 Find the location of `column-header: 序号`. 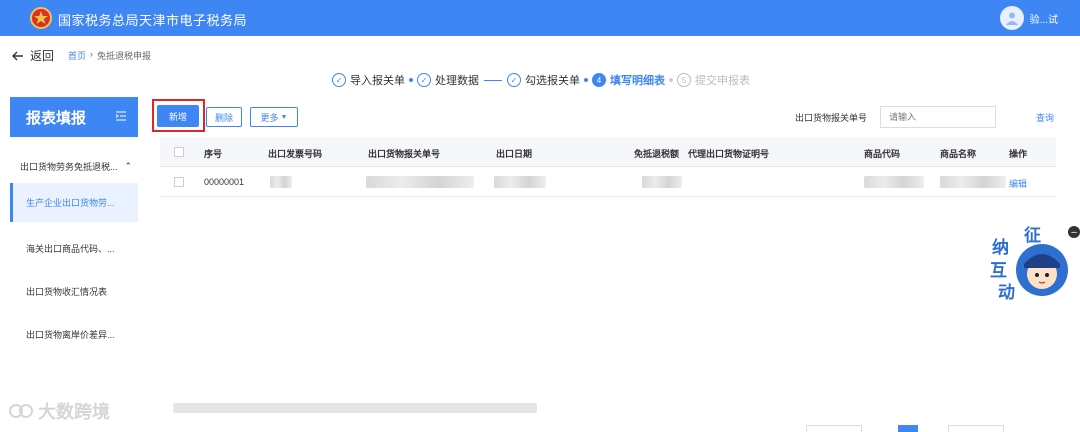

column-header: 序号 is located at coordinates (213, 154).